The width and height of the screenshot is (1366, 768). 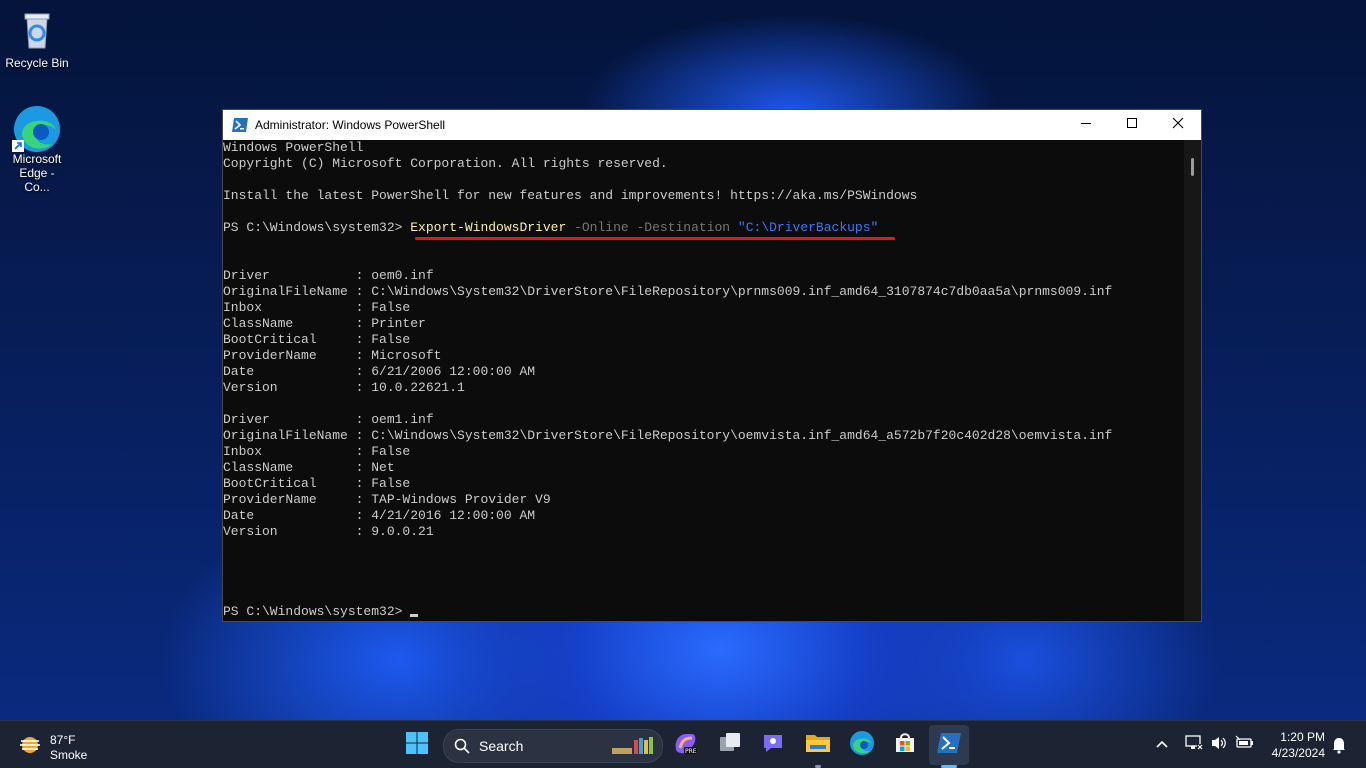 I want to click on recycle-bin-icon, so click(x=37, y=30).